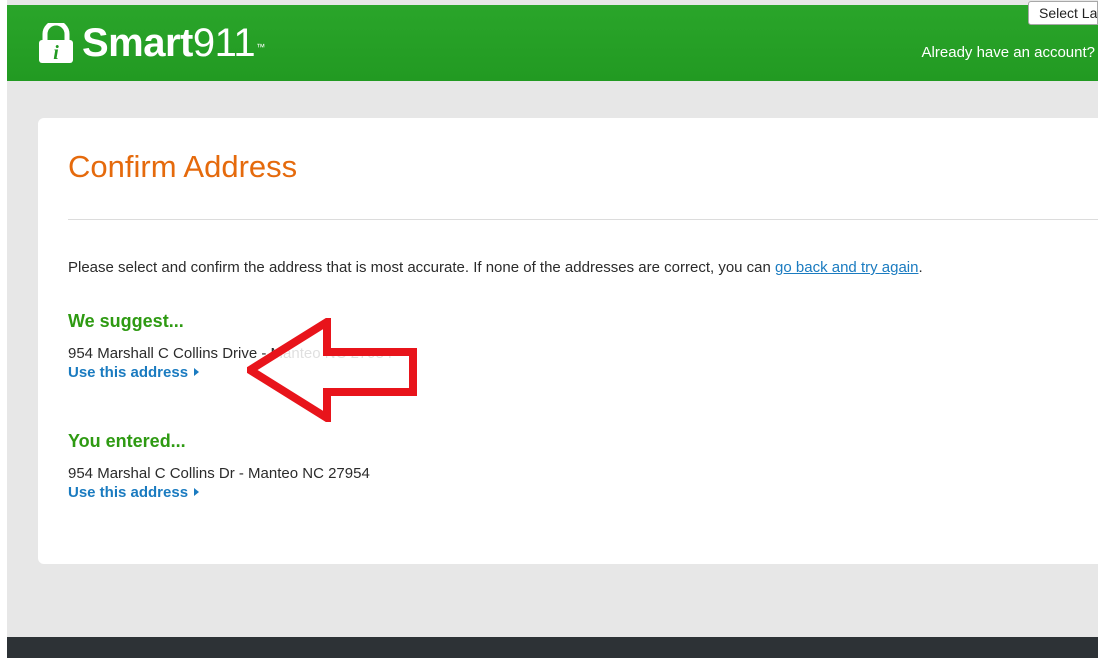  What do you see at coordinates (1063, 13) in the screenshot?
I see `select-language-button: Select Language` at bounding box center [1063, 13].